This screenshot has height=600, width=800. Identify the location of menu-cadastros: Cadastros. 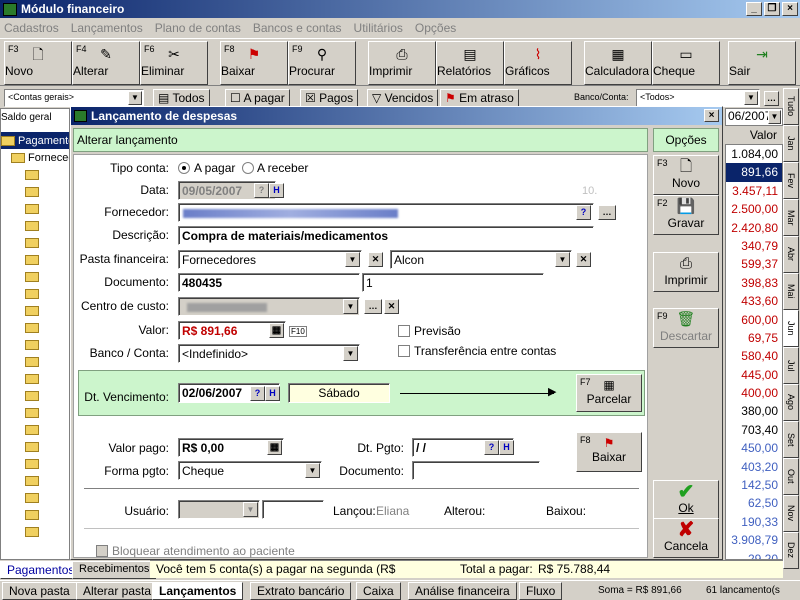
(31, 28).